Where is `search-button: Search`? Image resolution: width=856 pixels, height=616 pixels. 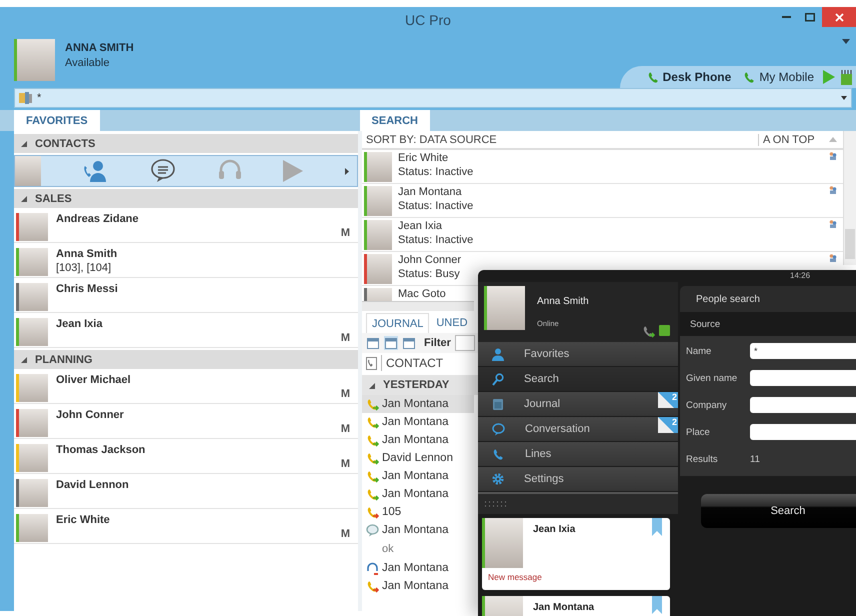 search-button: Search is located at coordinates (778, 511).